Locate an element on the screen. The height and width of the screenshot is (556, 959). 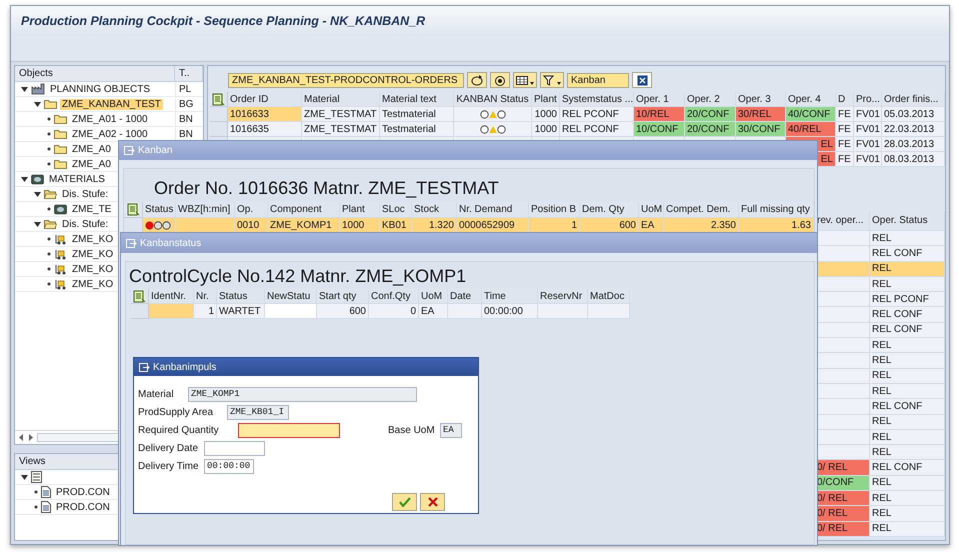
uom-field: EA is located at coordinates (451, 430).